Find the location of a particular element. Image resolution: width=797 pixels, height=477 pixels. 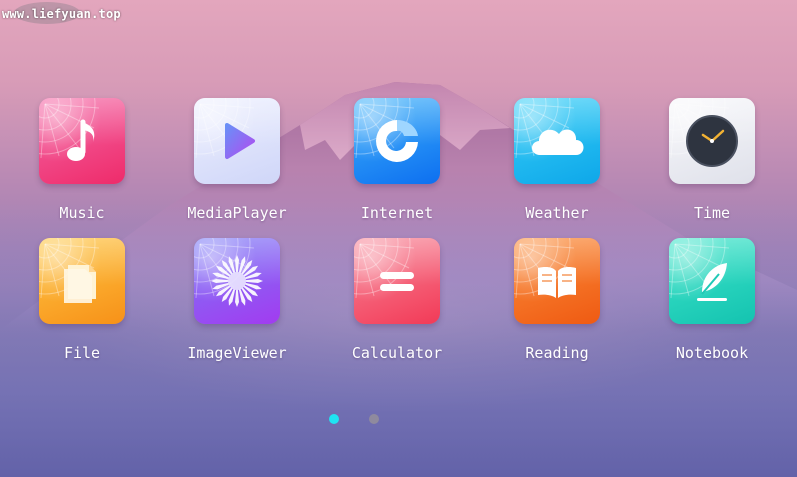

music-note-icon is located at coordinates (82, 141).